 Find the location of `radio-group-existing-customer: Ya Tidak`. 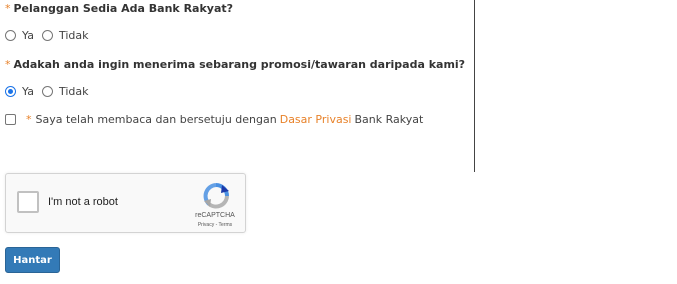

radio-group-existing-customer: Ya Tidak is located at coordinates (50, 35).